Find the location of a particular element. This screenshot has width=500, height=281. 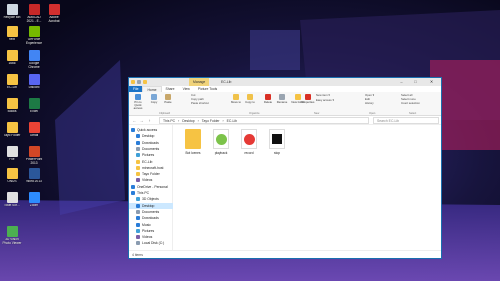

pictures-icon is located at coordinates (138, 230).